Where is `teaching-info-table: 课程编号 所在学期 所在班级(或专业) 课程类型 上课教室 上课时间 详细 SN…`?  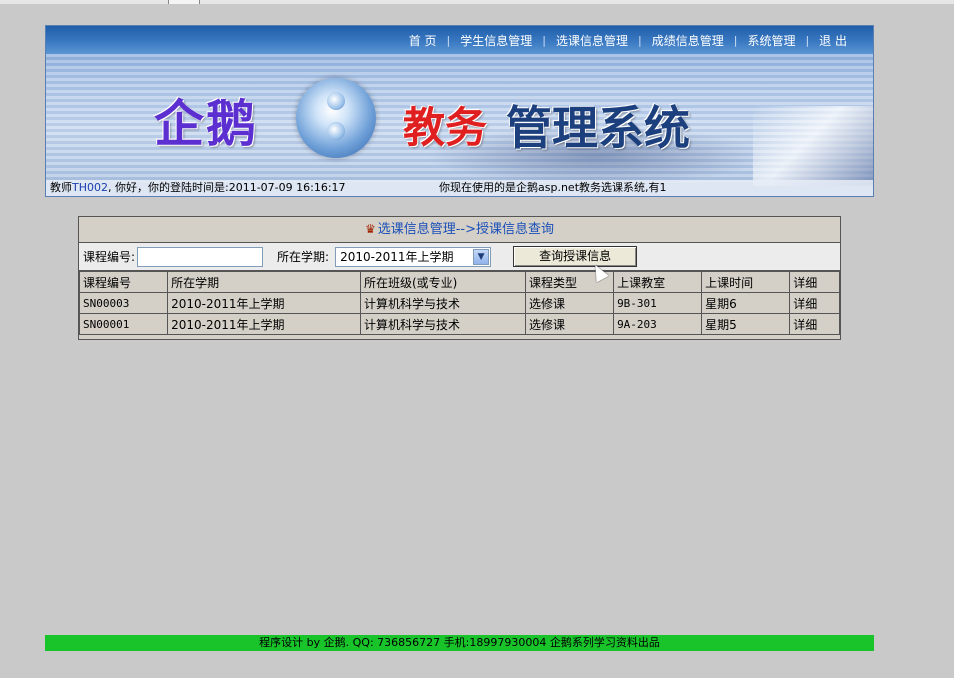 teaching-info-table: 课程编号 所在学期 所在班级(或专业) 课程类型 上课教室 上课时间 详细 SN… is located at coordinates (459, 303).